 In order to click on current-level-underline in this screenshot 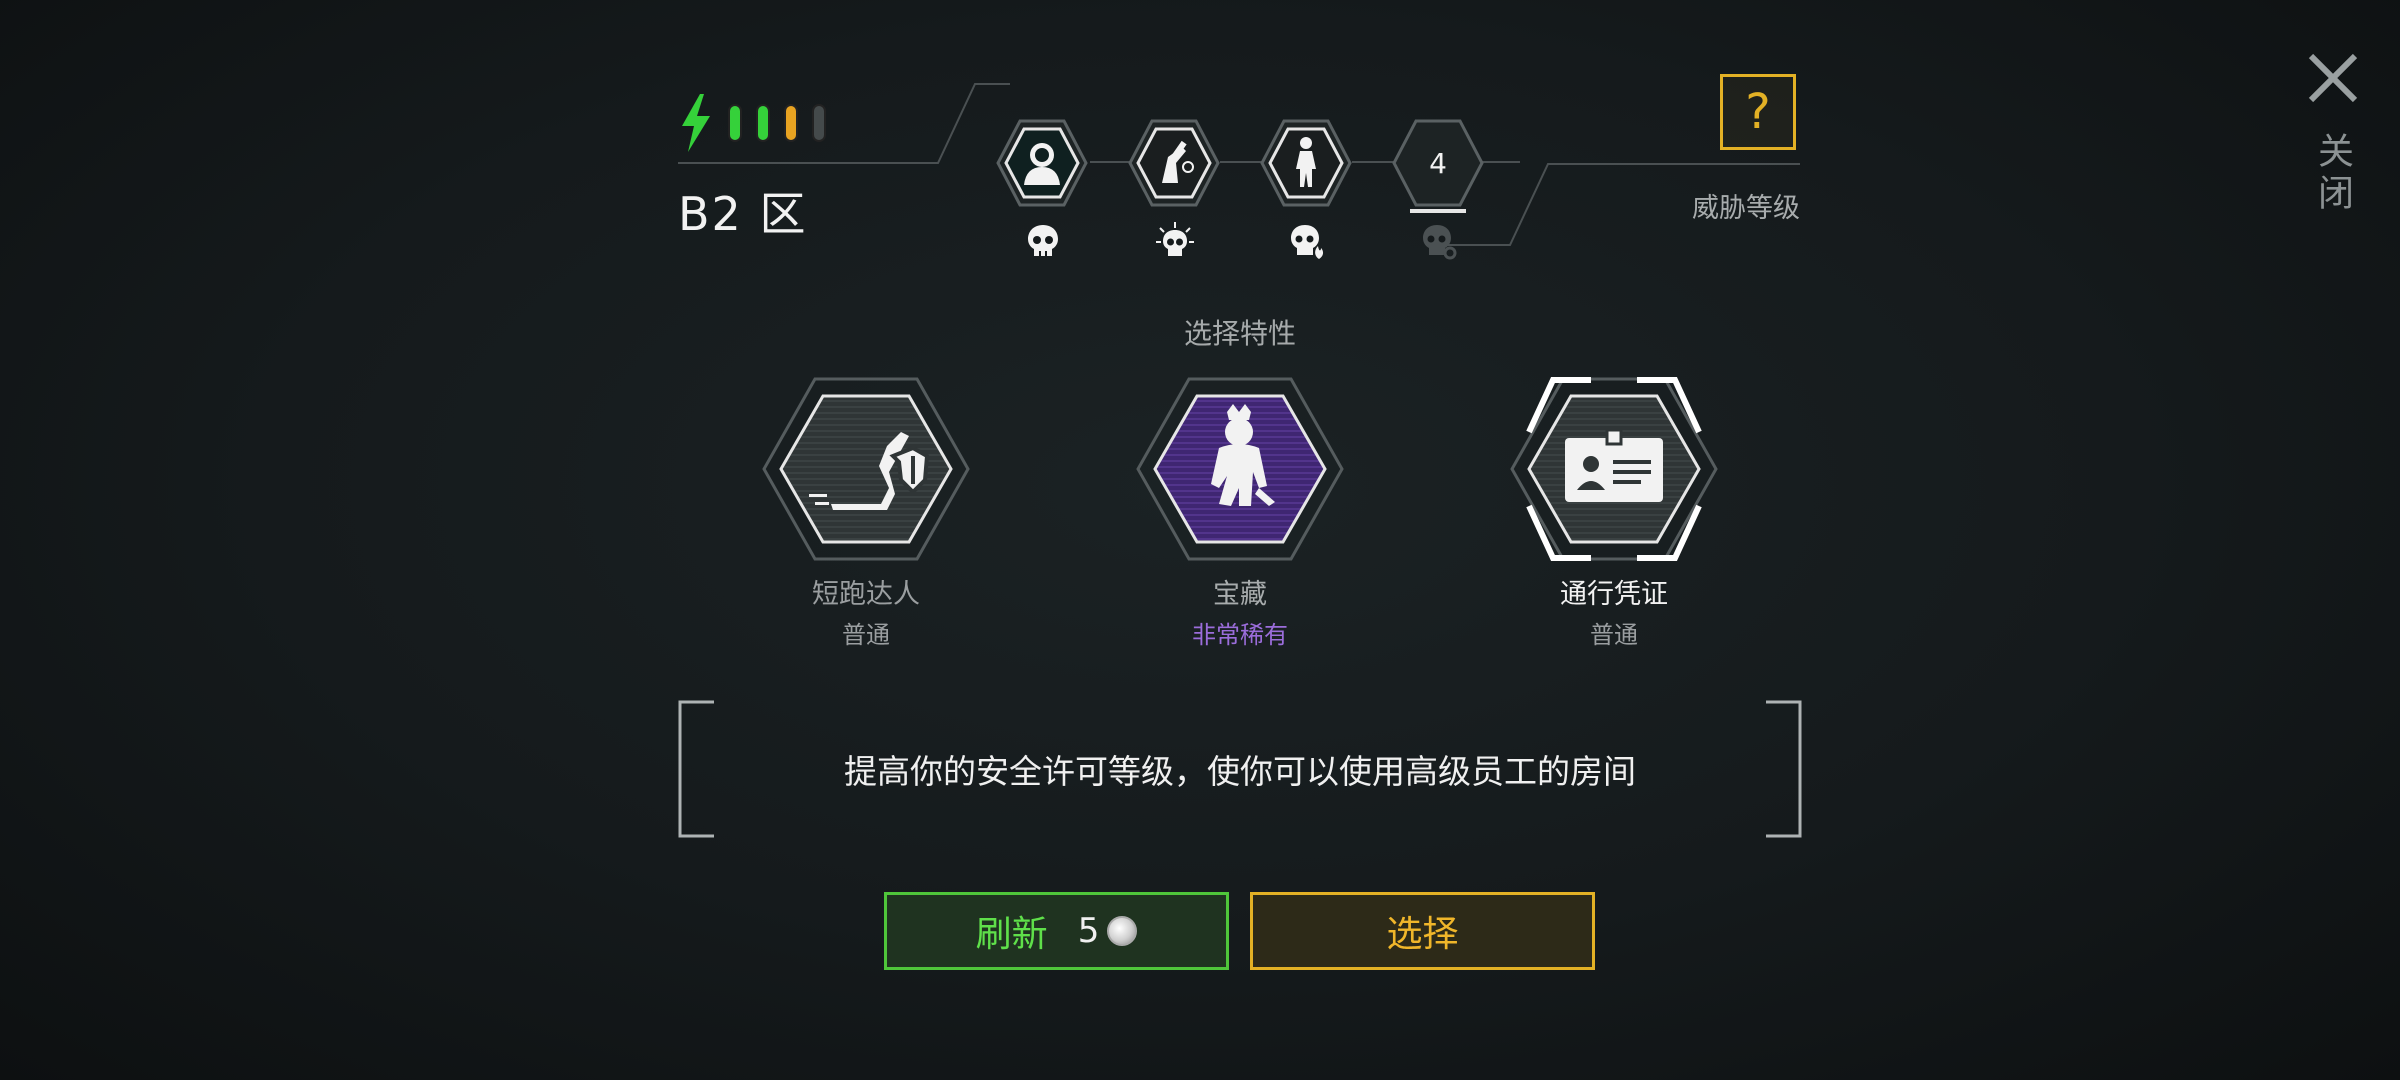, I will do `click(1438, 211)`.